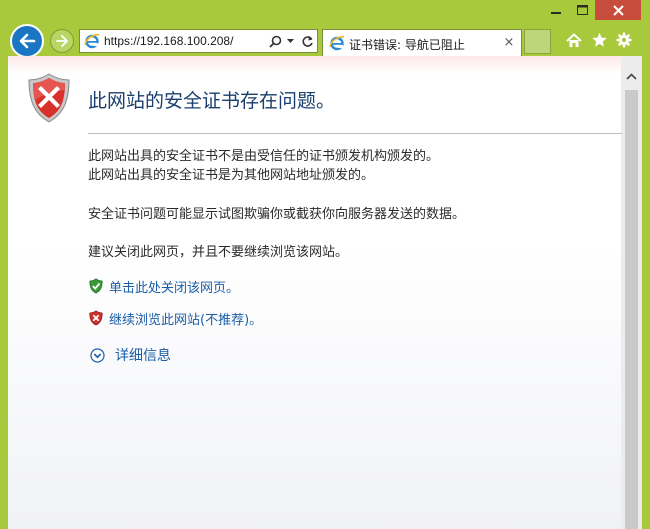 This screenshot has width=650, height=529. I want to click on back-arrow-icon, so click(27, 41).